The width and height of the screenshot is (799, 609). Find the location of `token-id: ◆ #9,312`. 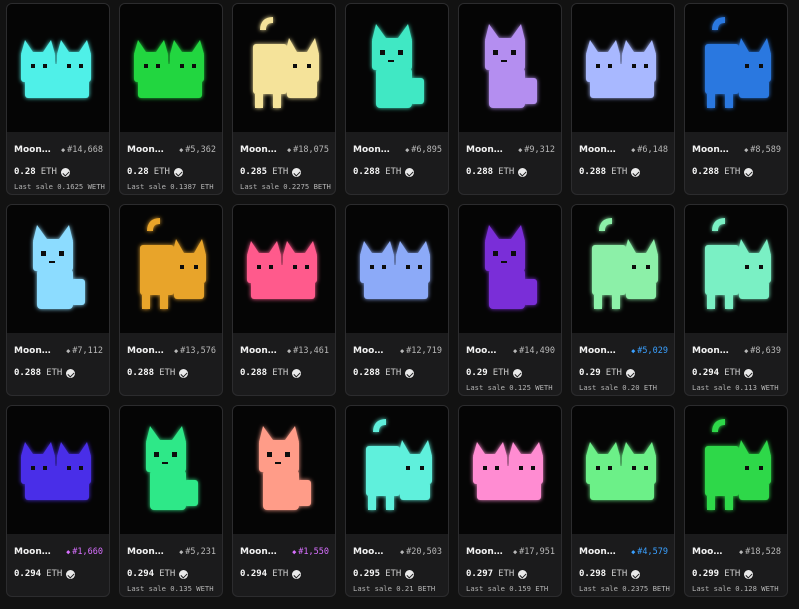

token-id: ◆ #9,312 is located at coordinates (536, 150).